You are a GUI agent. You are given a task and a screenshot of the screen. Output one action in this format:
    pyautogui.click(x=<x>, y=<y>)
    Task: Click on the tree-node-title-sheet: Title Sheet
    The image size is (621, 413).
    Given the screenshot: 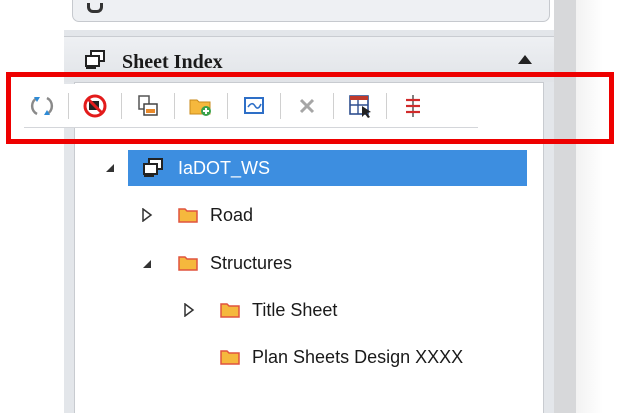 What is the action you would take?
    pyautogui.click(x=278, y=310)
    